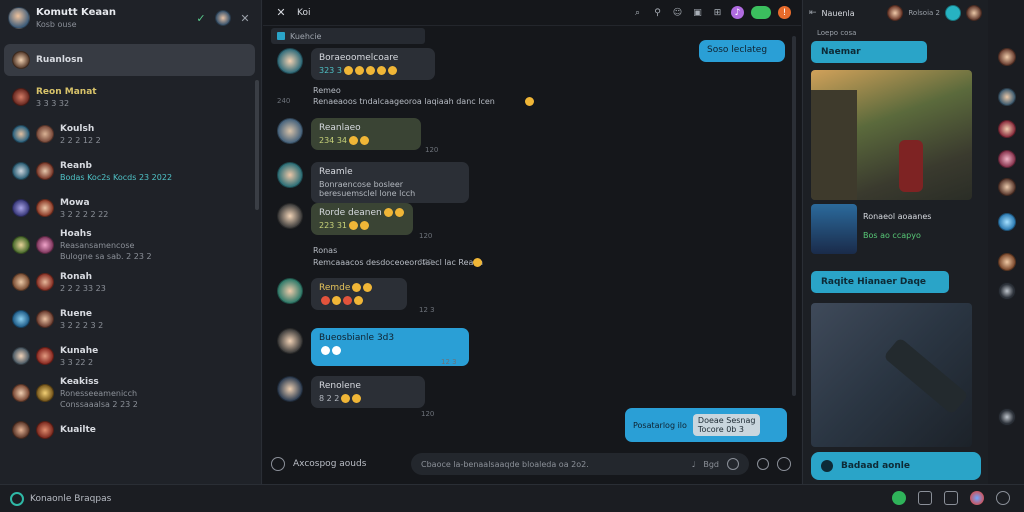  I want to click on contact-name: Mowa, so click(75, 202).